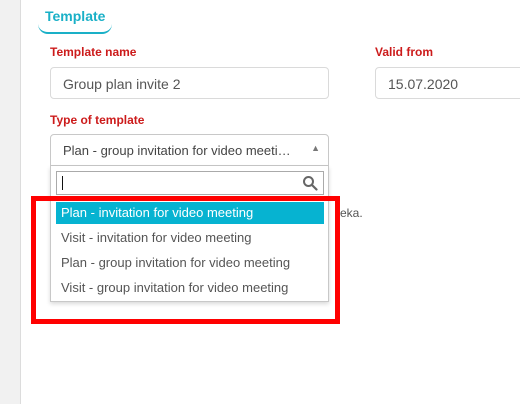 The width and height of the screenshot is (520, 404). What do you see at coordinates (315, 148) in the screenshot?
I see `caret-up-icon: ▲` at bounding box center [315, 148].